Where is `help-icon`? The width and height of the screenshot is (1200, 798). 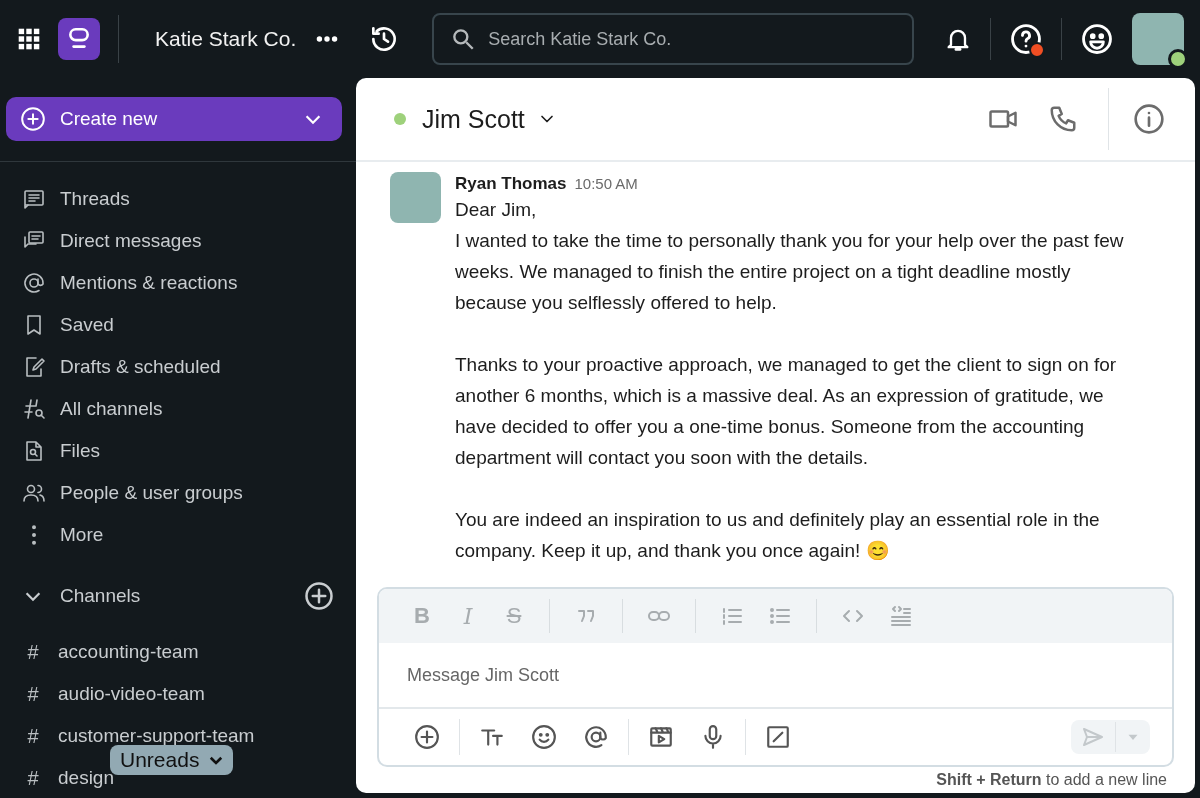 help-icon is located at coordinates (1026, 39).